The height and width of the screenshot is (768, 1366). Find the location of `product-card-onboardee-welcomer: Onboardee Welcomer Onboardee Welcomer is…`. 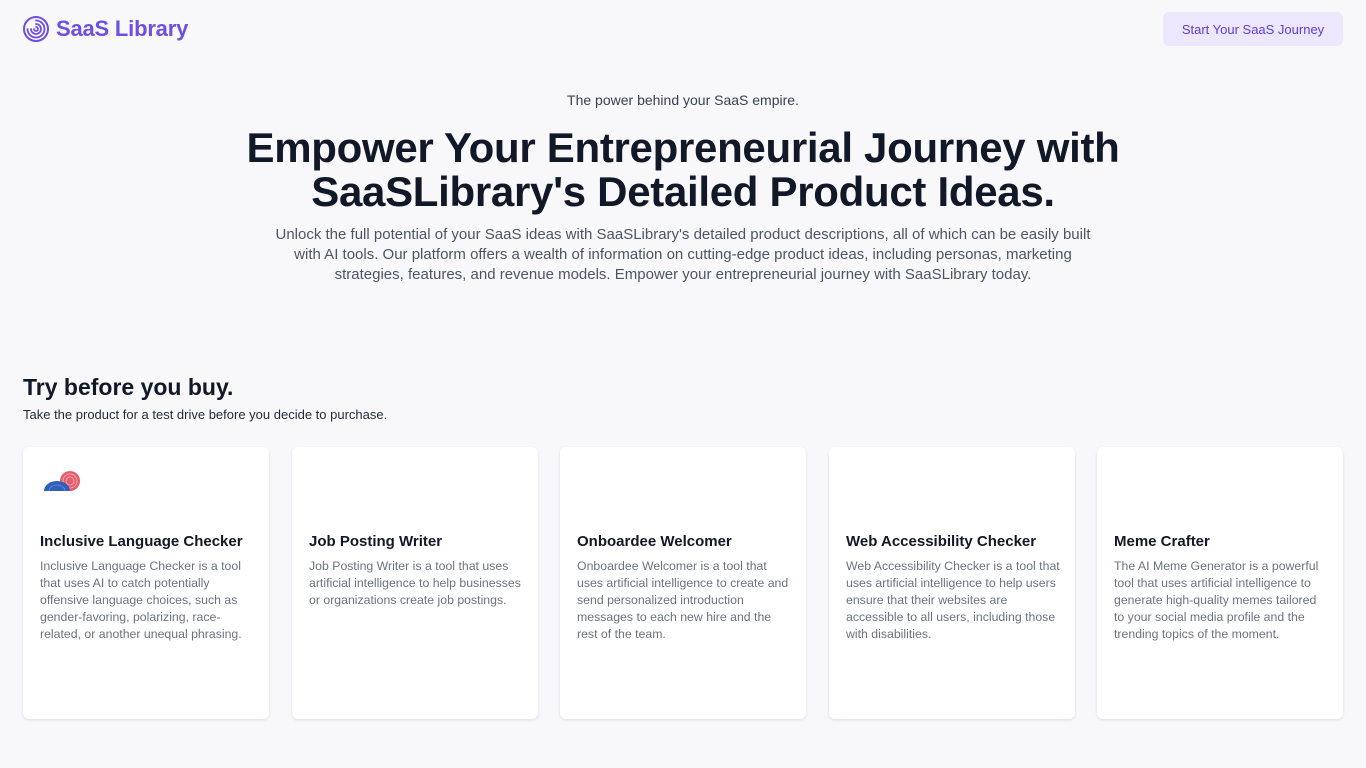

product-card-onboardee-welcomer: Onboardee Welcomer Onboardee Welcomer is… is located at coordinates (683, 583).